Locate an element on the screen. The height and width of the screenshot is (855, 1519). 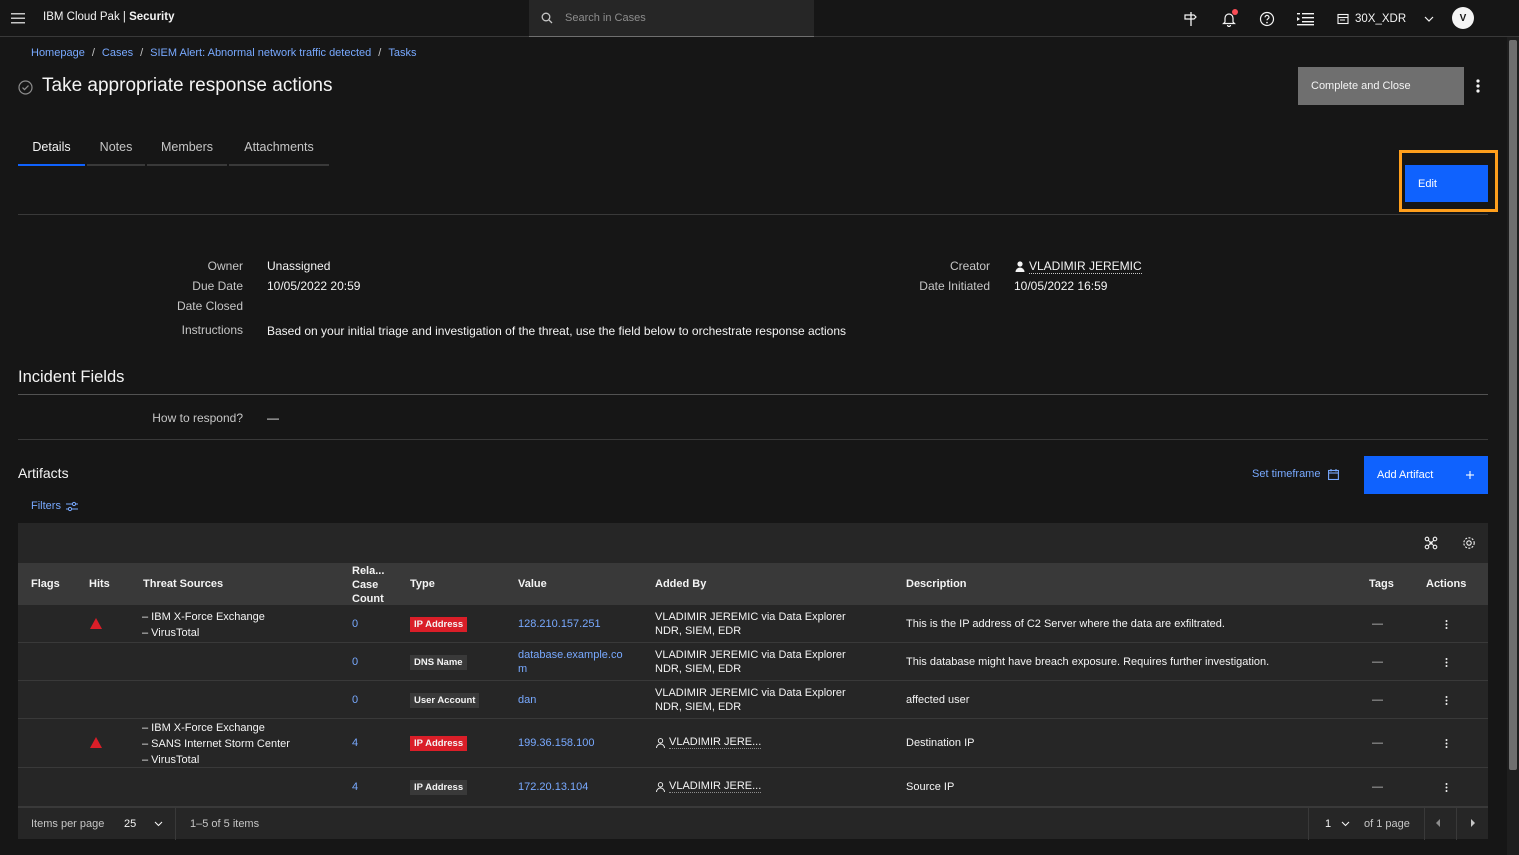
column-type: Type is located at coordinates (422, 584).